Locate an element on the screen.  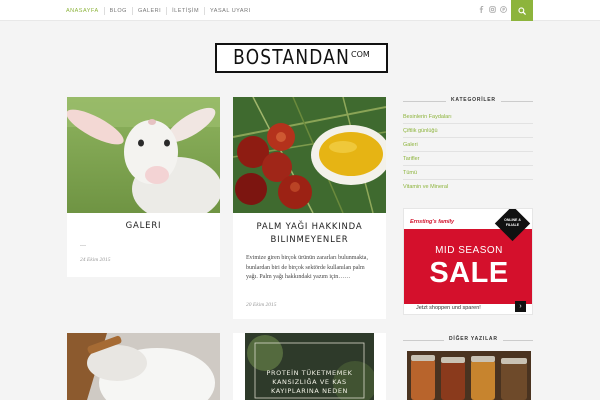
post-title: Palm Yağı Hakkında Bilinmeyenler is located at coordinates (309, 234).